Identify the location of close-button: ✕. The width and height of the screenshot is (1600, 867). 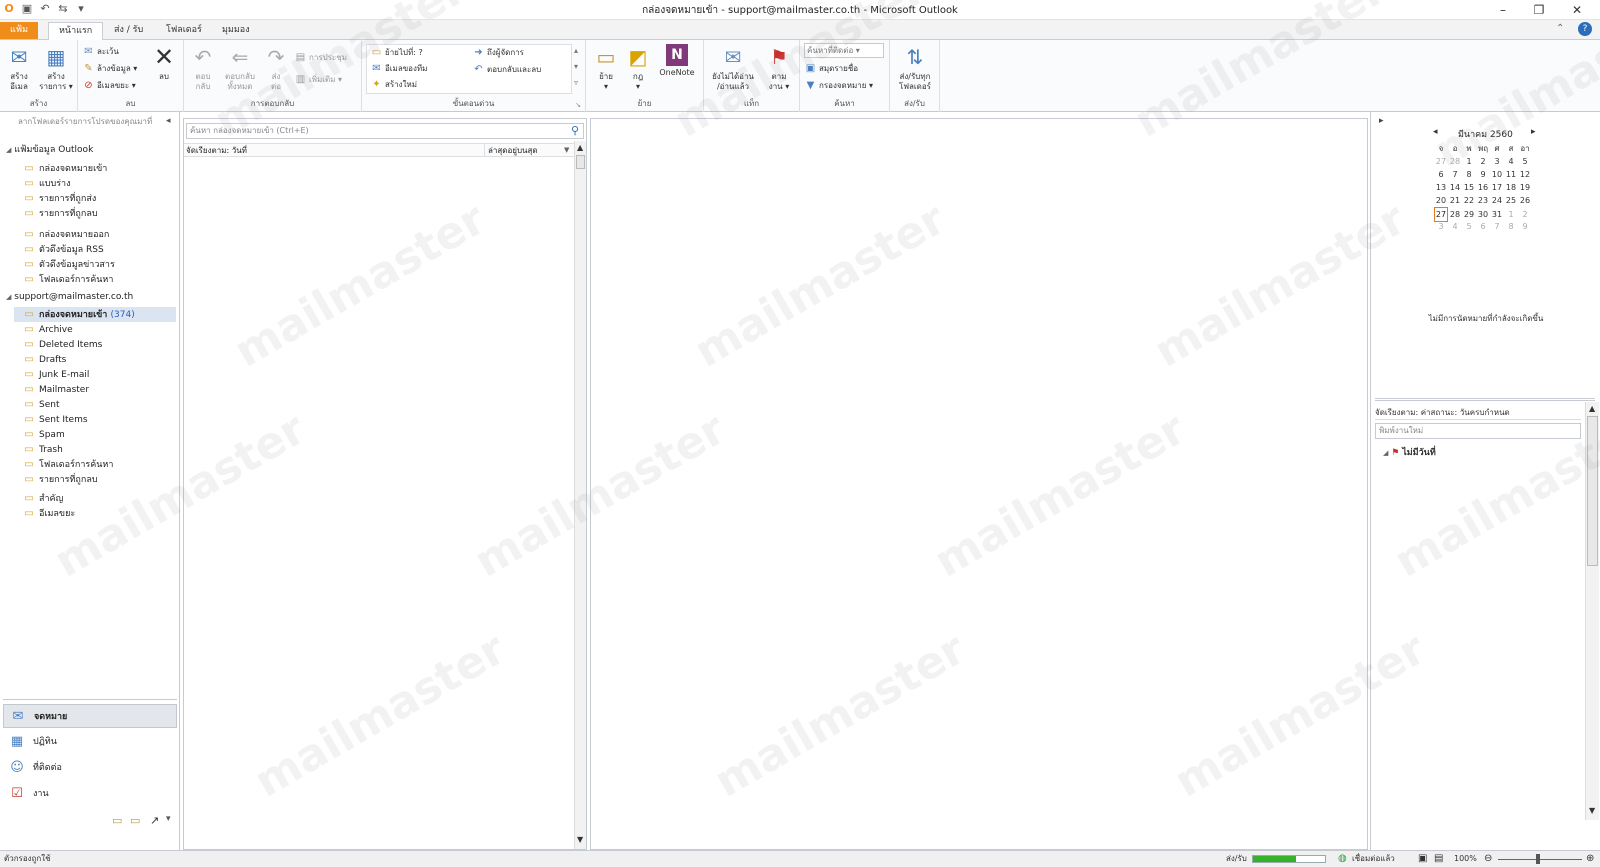
(1577, 10).